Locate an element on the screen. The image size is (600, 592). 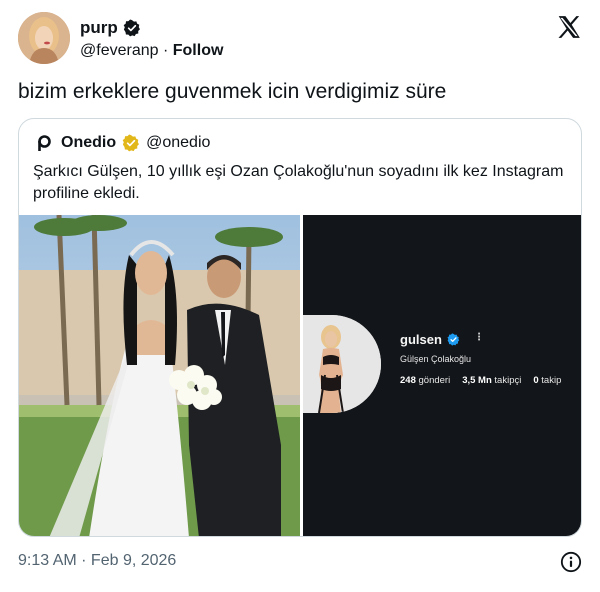
info-icon is located at coordinates (571, 562).